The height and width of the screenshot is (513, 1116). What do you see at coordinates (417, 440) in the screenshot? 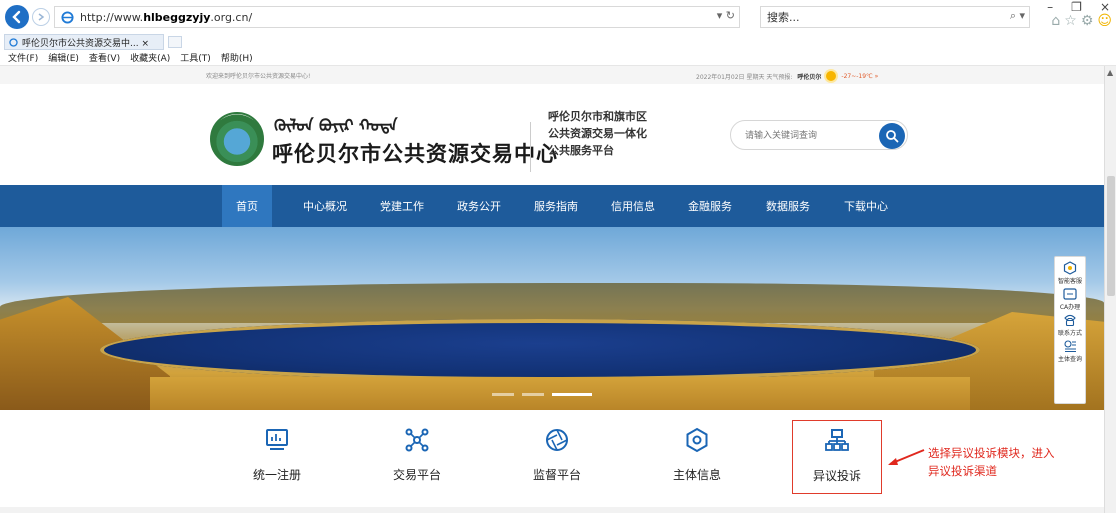
I see `trading-network-icon` at bounding box center [417, 440].